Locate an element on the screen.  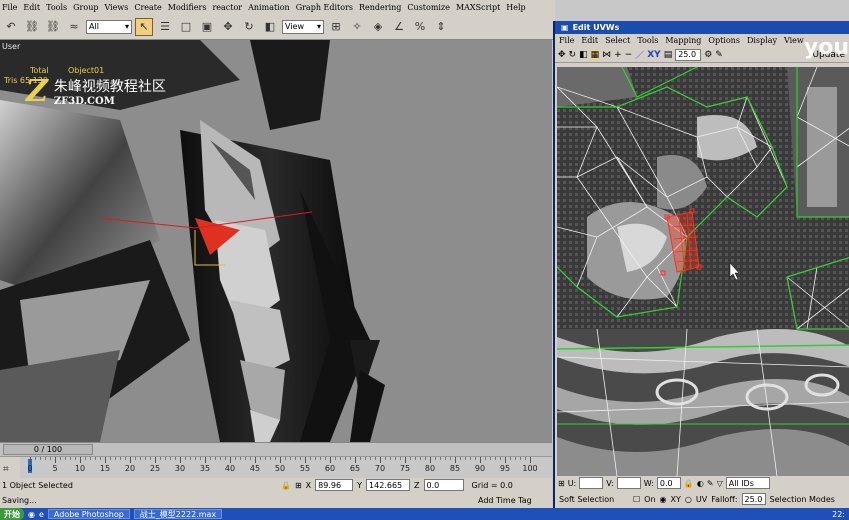
uvw-menu-tools: Tools is located at coordinates (647, 40).